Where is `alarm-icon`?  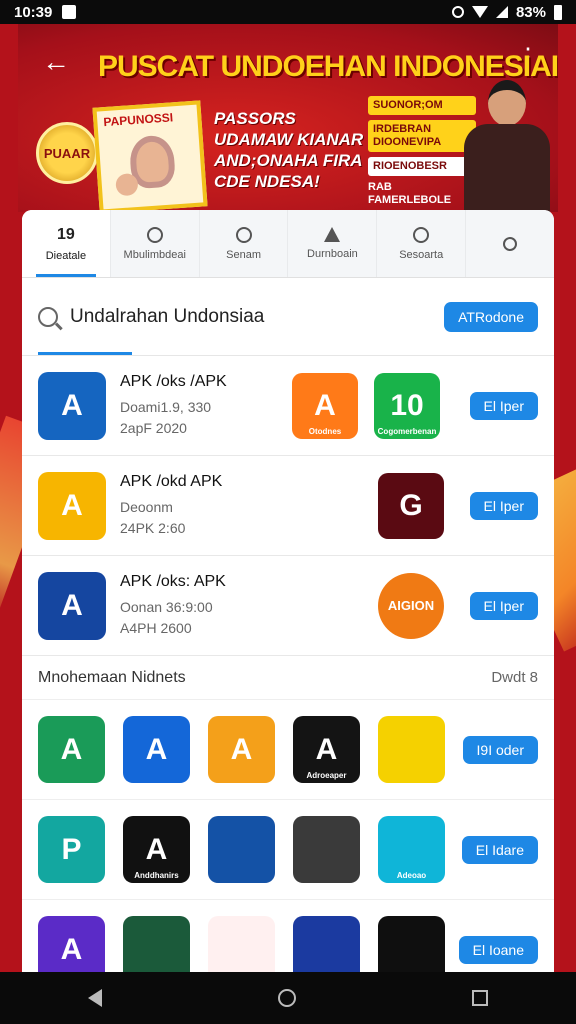 alarm-icon is located at coordinates (457, 12).